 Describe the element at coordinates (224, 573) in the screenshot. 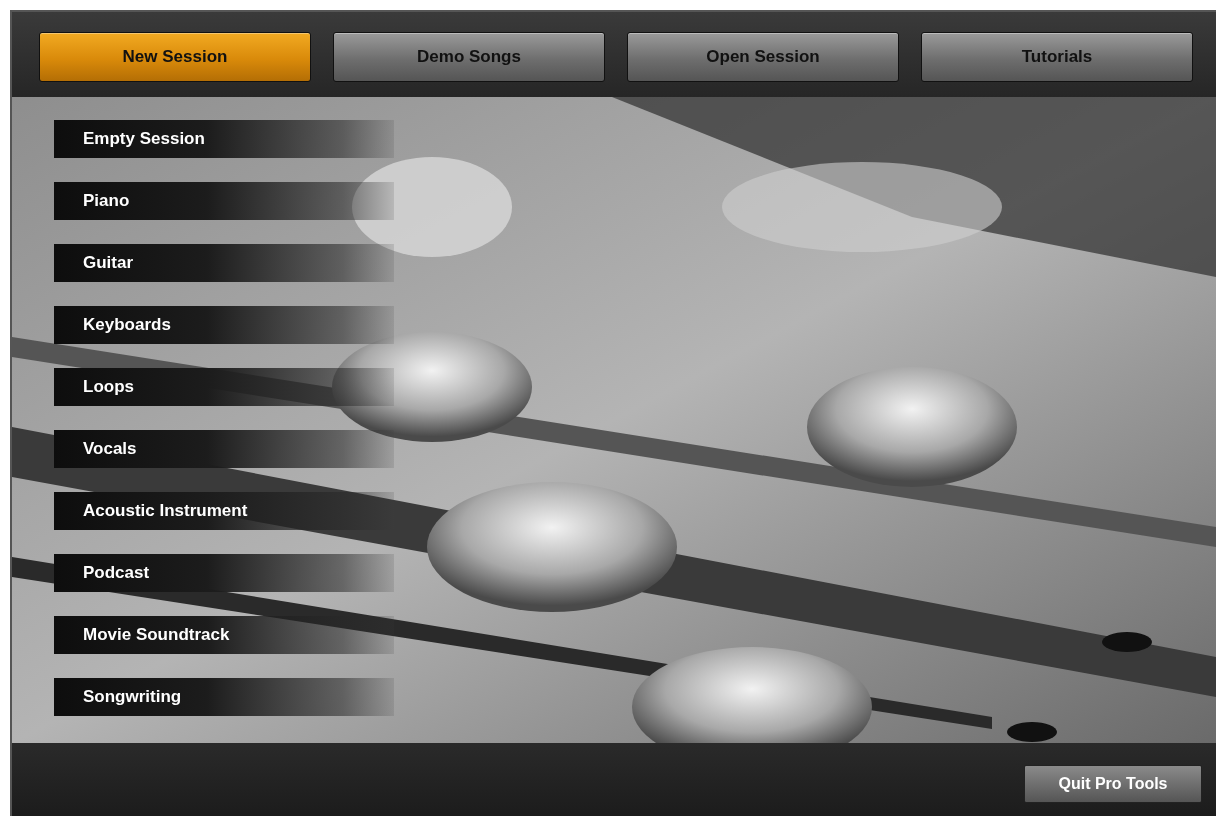

I see `template-item: Podcast` at that location.